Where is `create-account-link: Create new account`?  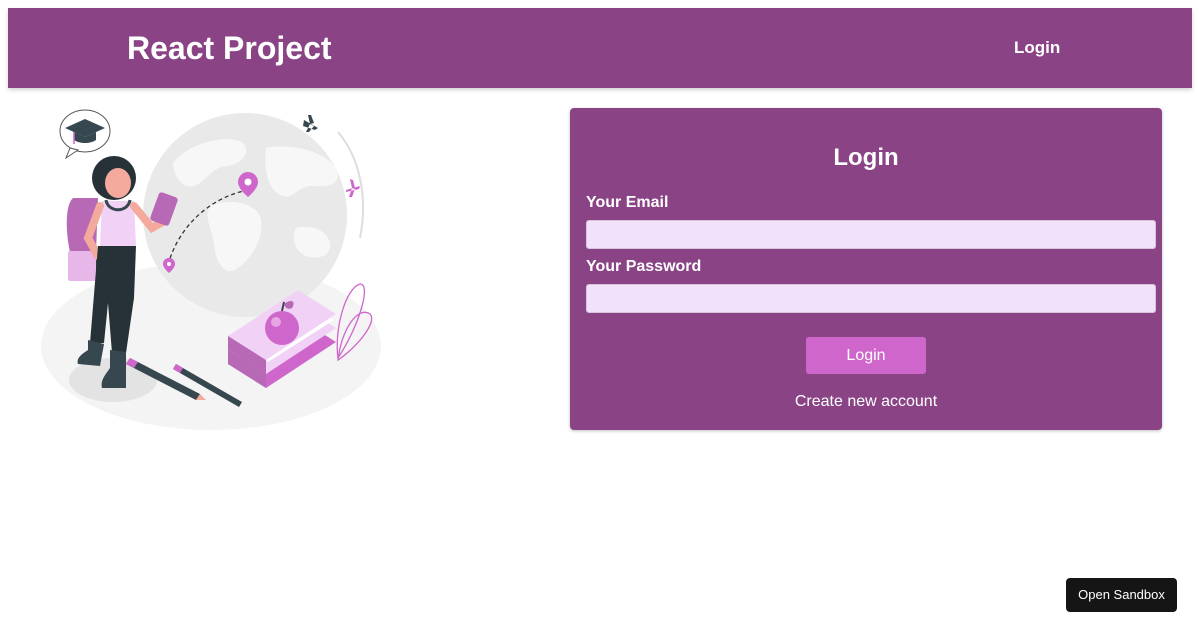 create-account-link: Create new account is located at coordinates (866, 402).